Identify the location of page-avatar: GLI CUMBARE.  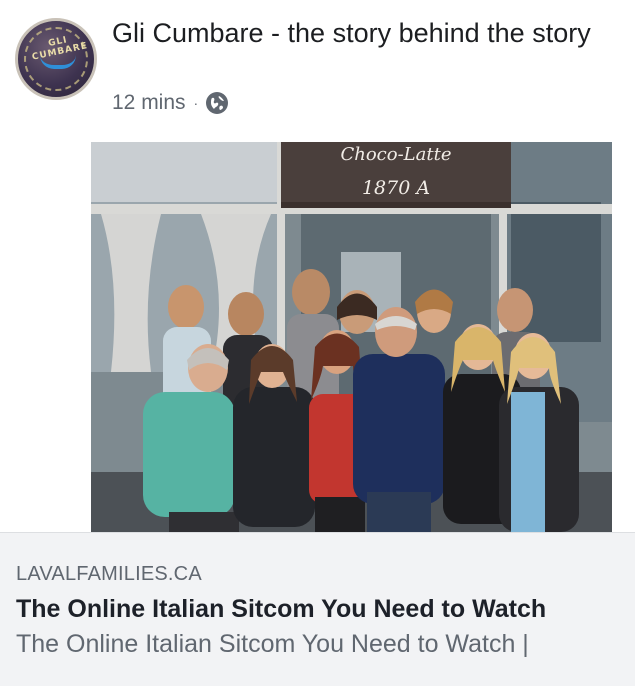
(56, 59).